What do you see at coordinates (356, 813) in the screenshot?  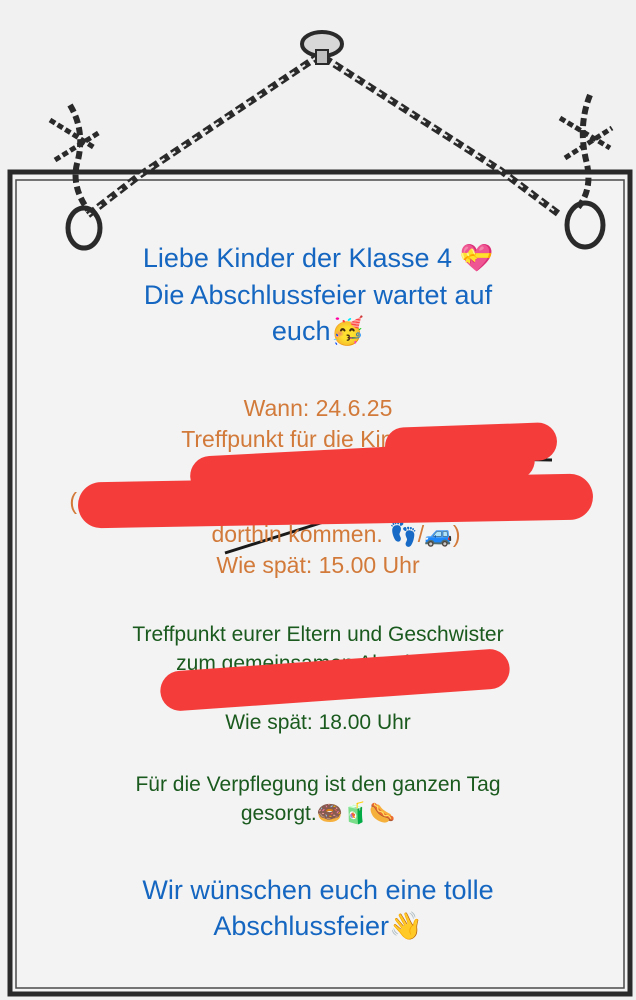 I see `food-icons: 🍩🧃🌭` at bounding box center [356, 813].